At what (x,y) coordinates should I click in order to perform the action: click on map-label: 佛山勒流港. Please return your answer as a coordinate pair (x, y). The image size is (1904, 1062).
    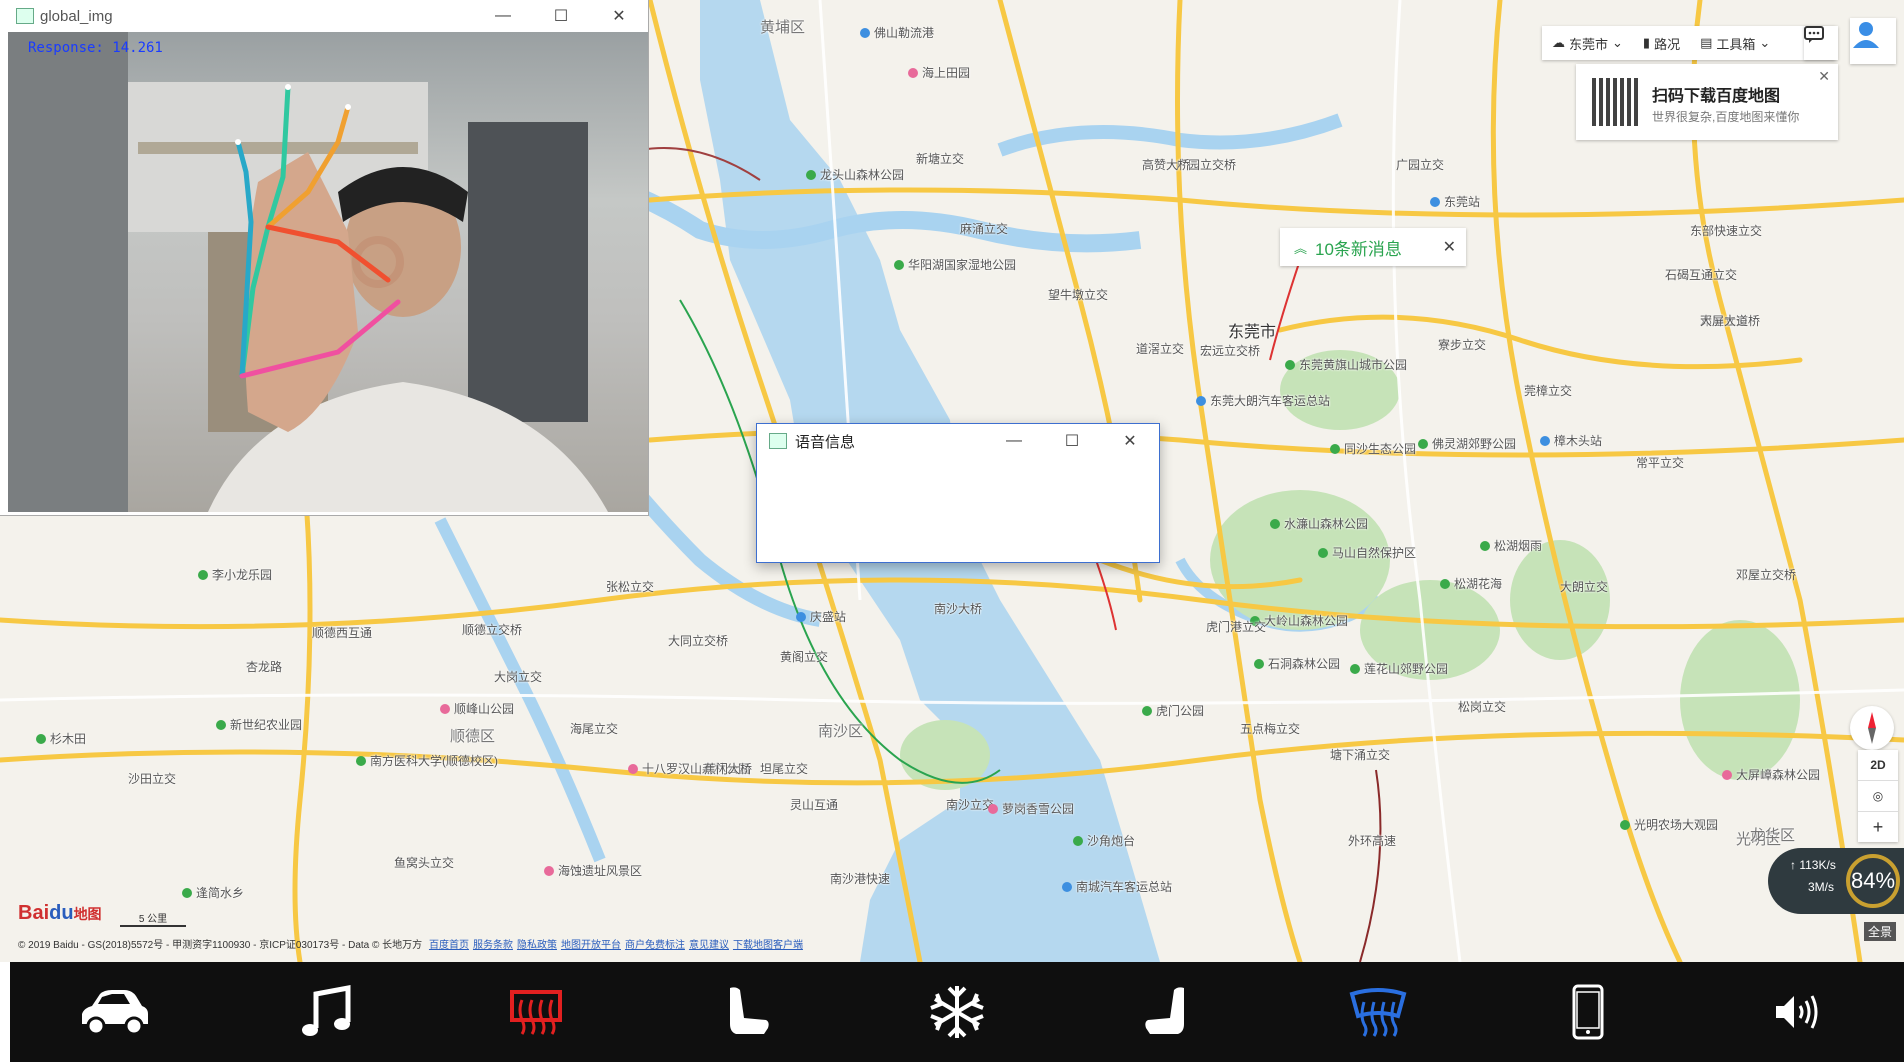
    Looking at the image, I should click on (897, 32).